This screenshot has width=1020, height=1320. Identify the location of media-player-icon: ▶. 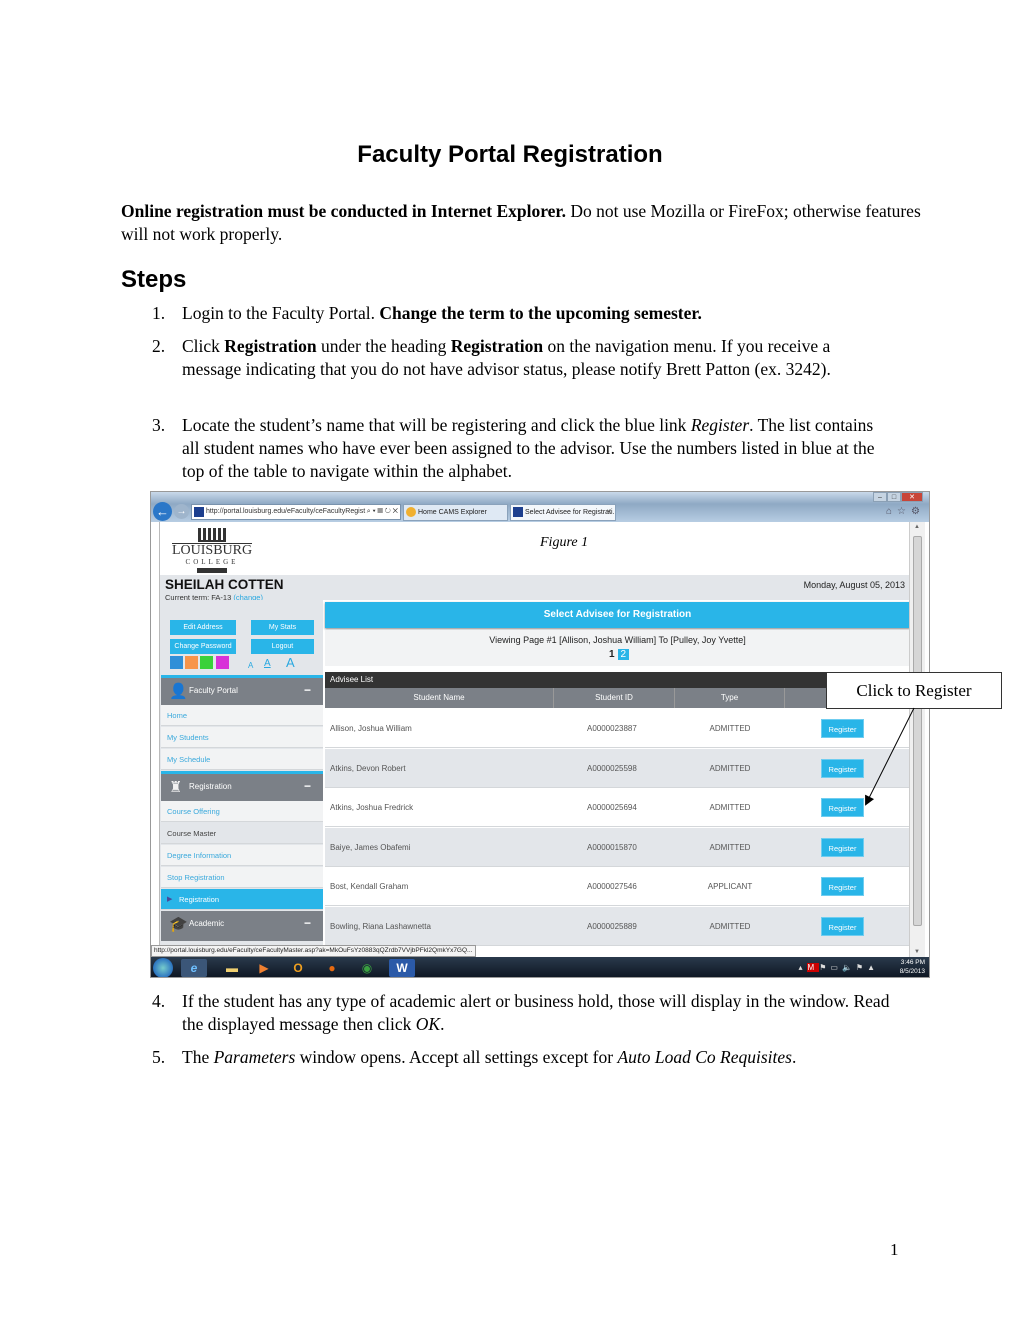
(264, 968).